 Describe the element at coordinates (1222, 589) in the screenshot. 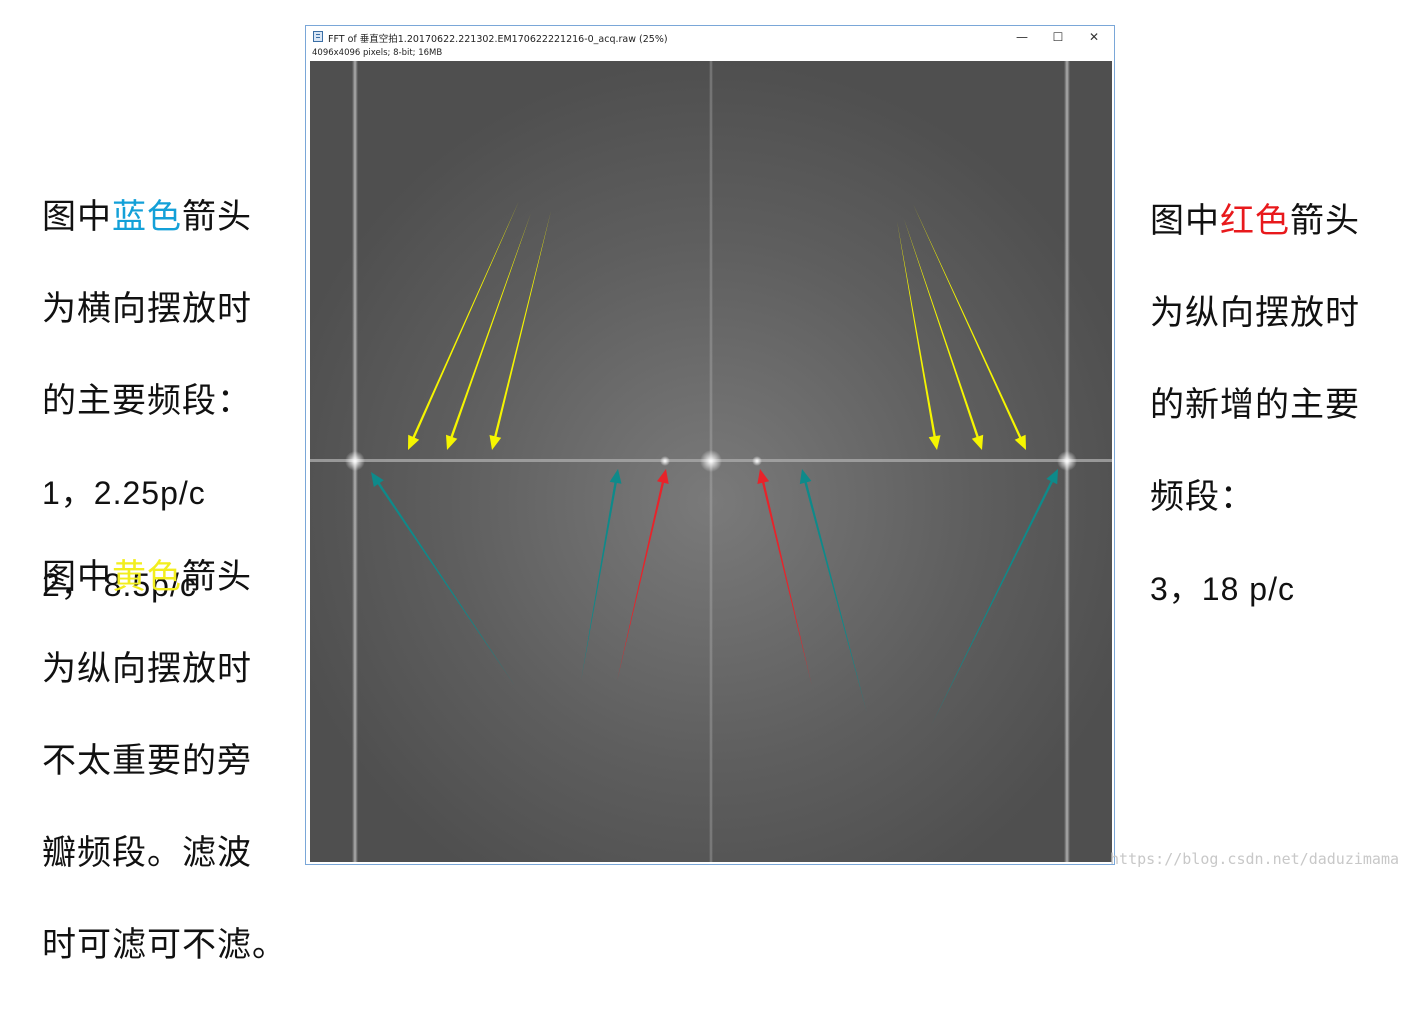

I see `annotation-line-5: 3，18 p/c` at that location.